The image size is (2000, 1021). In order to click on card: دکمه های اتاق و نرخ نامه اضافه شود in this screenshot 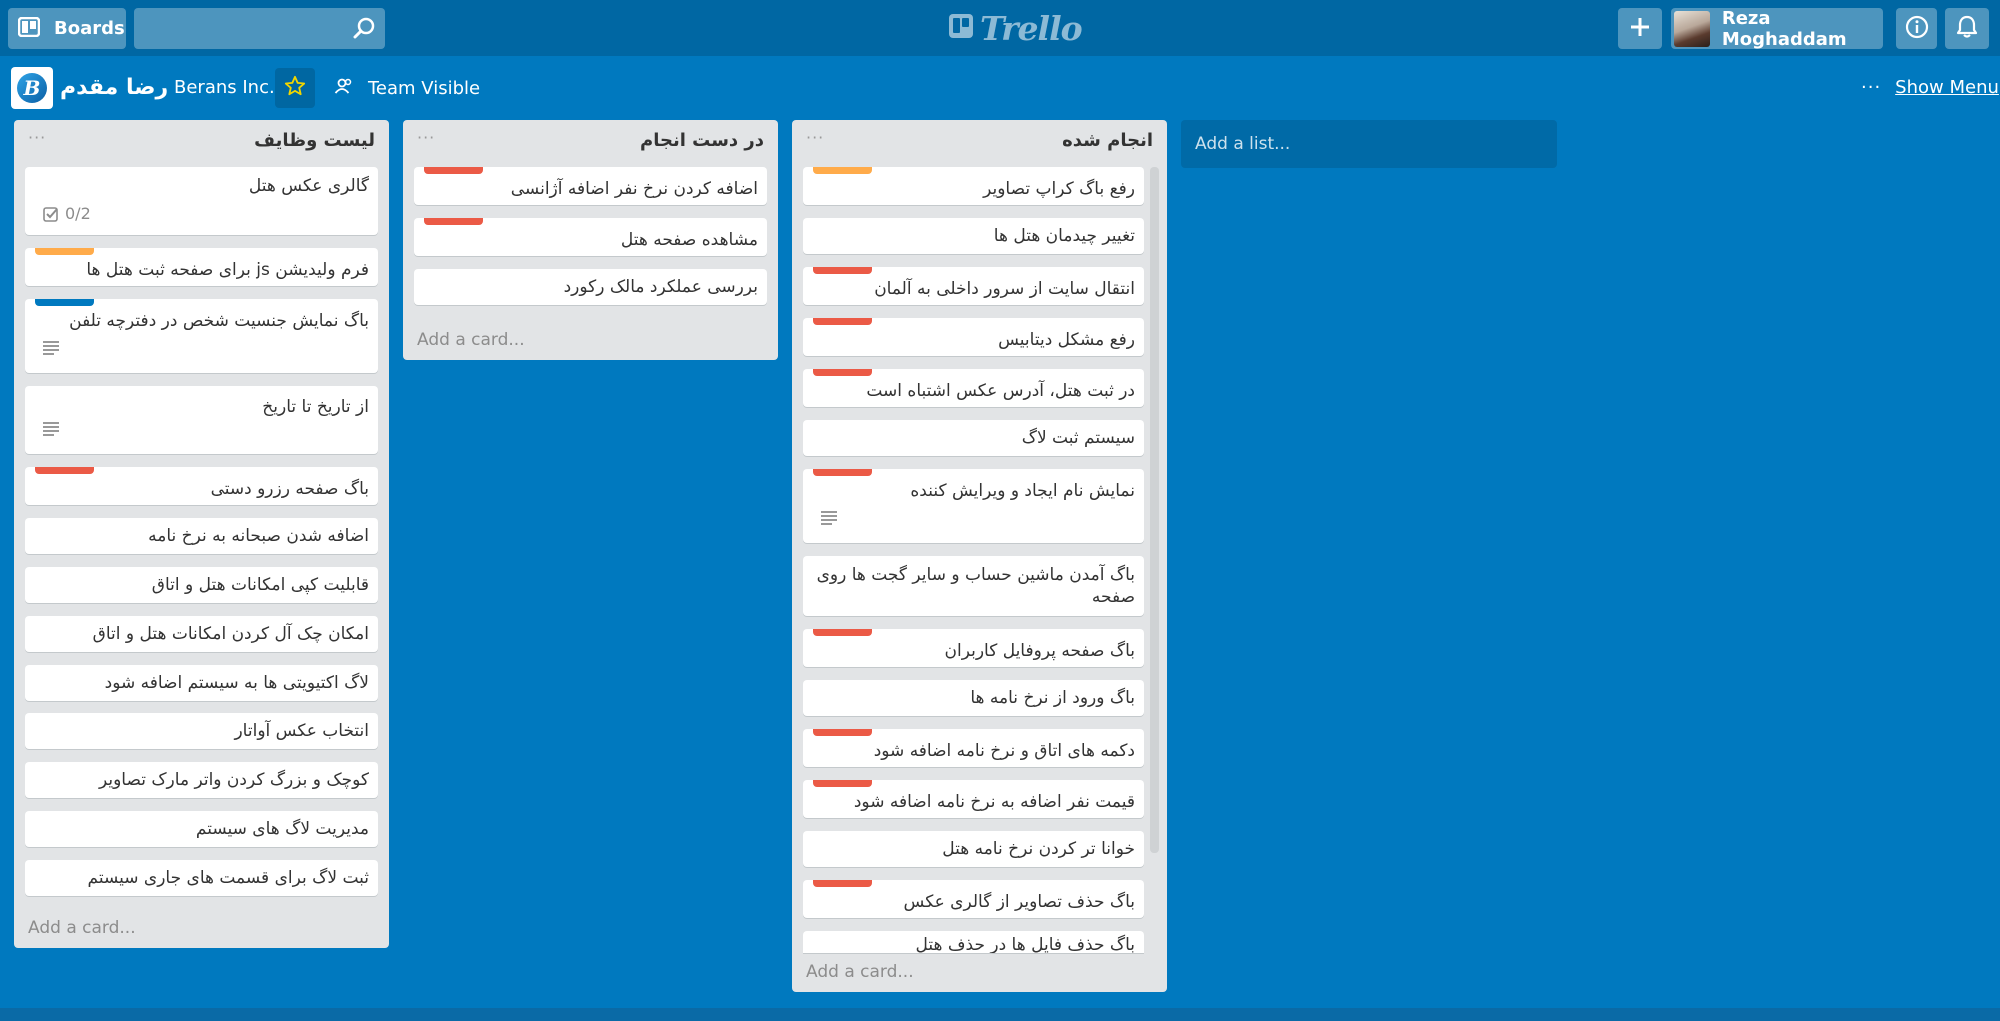, I will do `click(973, 748)`.